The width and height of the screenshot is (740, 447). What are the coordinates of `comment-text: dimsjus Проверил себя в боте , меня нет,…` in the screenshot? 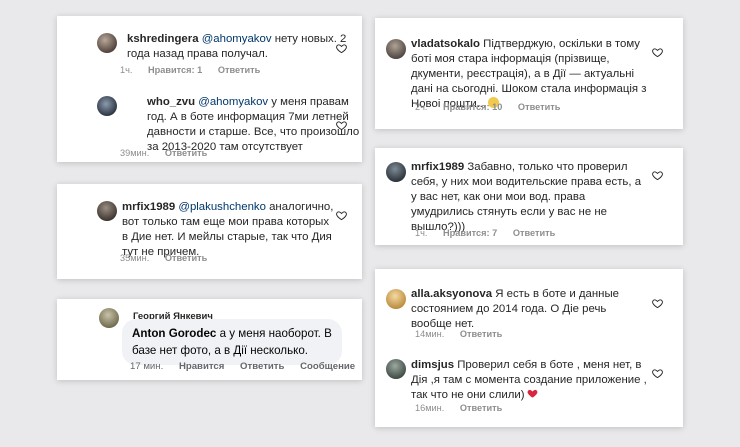 It's located at (529, 380).